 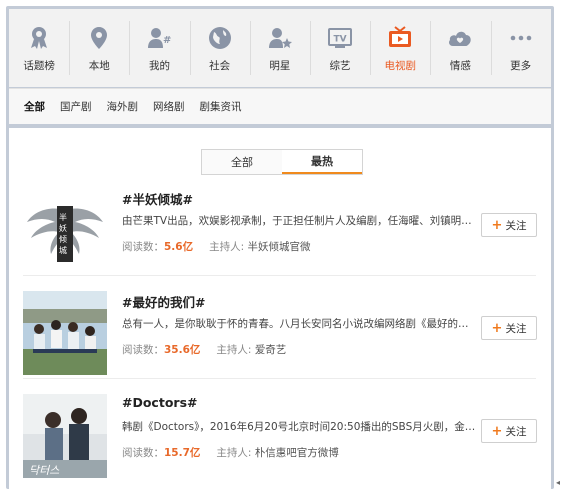 I want to click on svg-text: 妖, so click(x=63, y=228).